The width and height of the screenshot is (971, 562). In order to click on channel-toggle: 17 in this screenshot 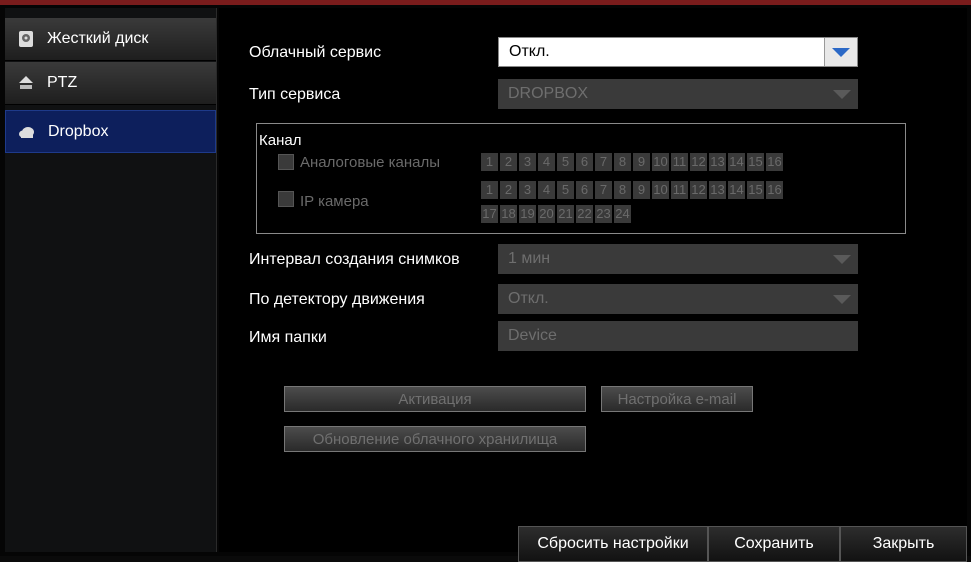, I will do `click(489, 214)`.